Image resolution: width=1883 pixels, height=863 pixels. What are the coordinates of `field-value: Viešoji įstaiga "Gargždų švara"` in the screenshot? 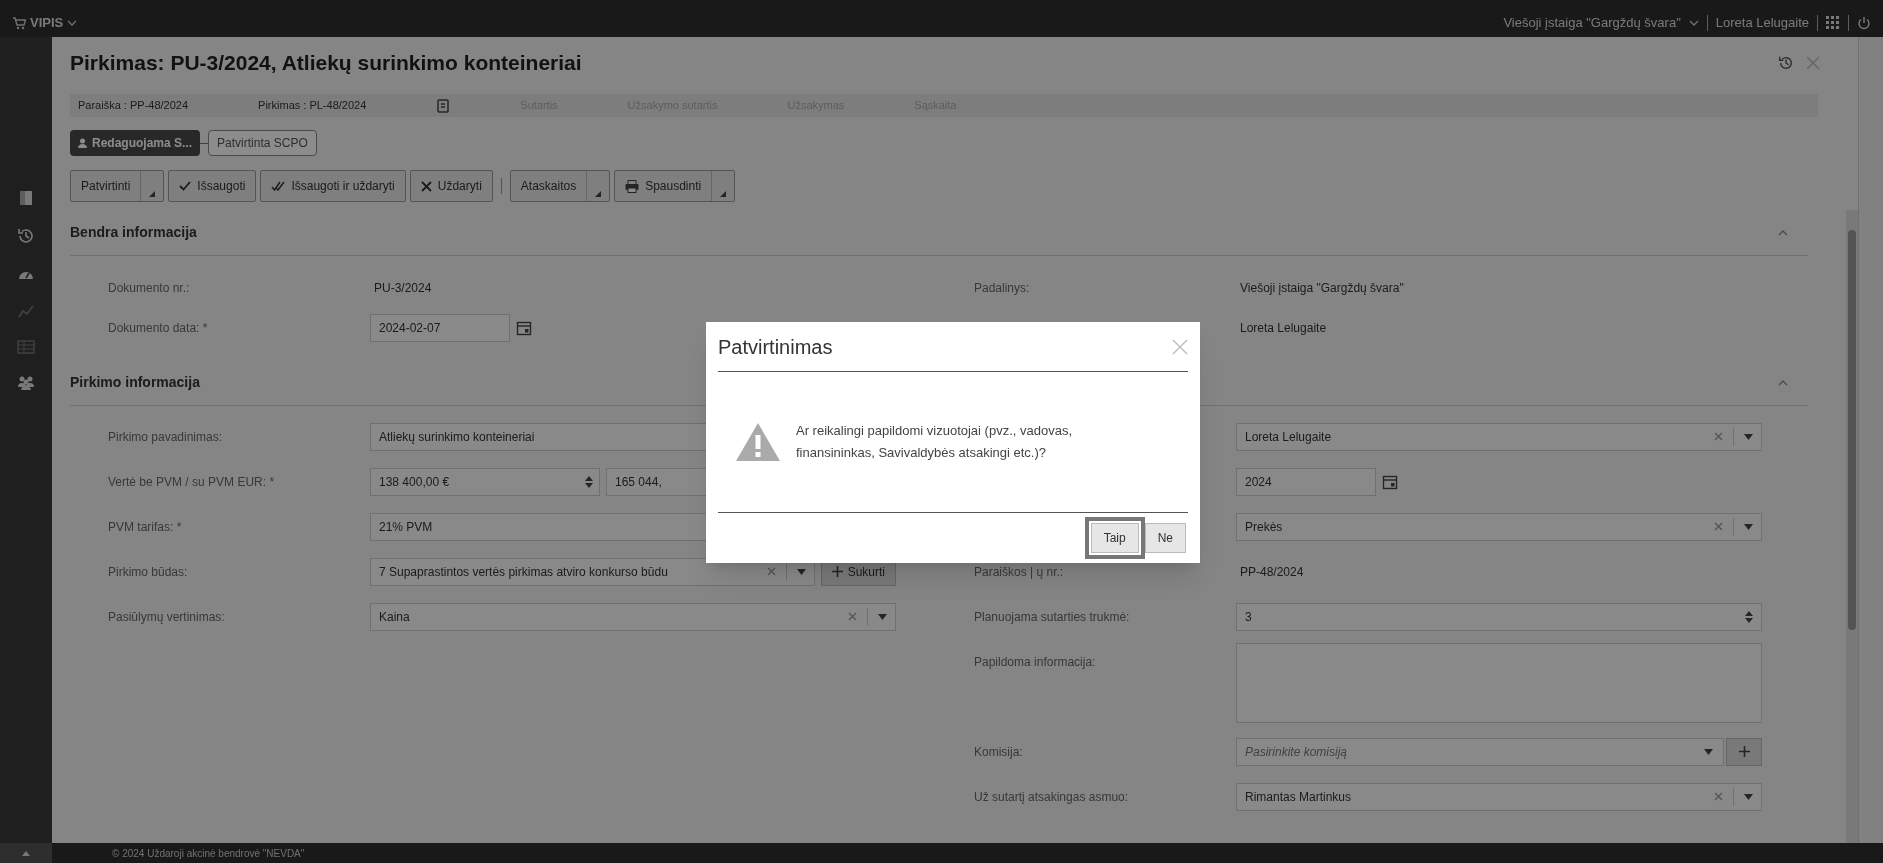 It's located at (1322, 288).